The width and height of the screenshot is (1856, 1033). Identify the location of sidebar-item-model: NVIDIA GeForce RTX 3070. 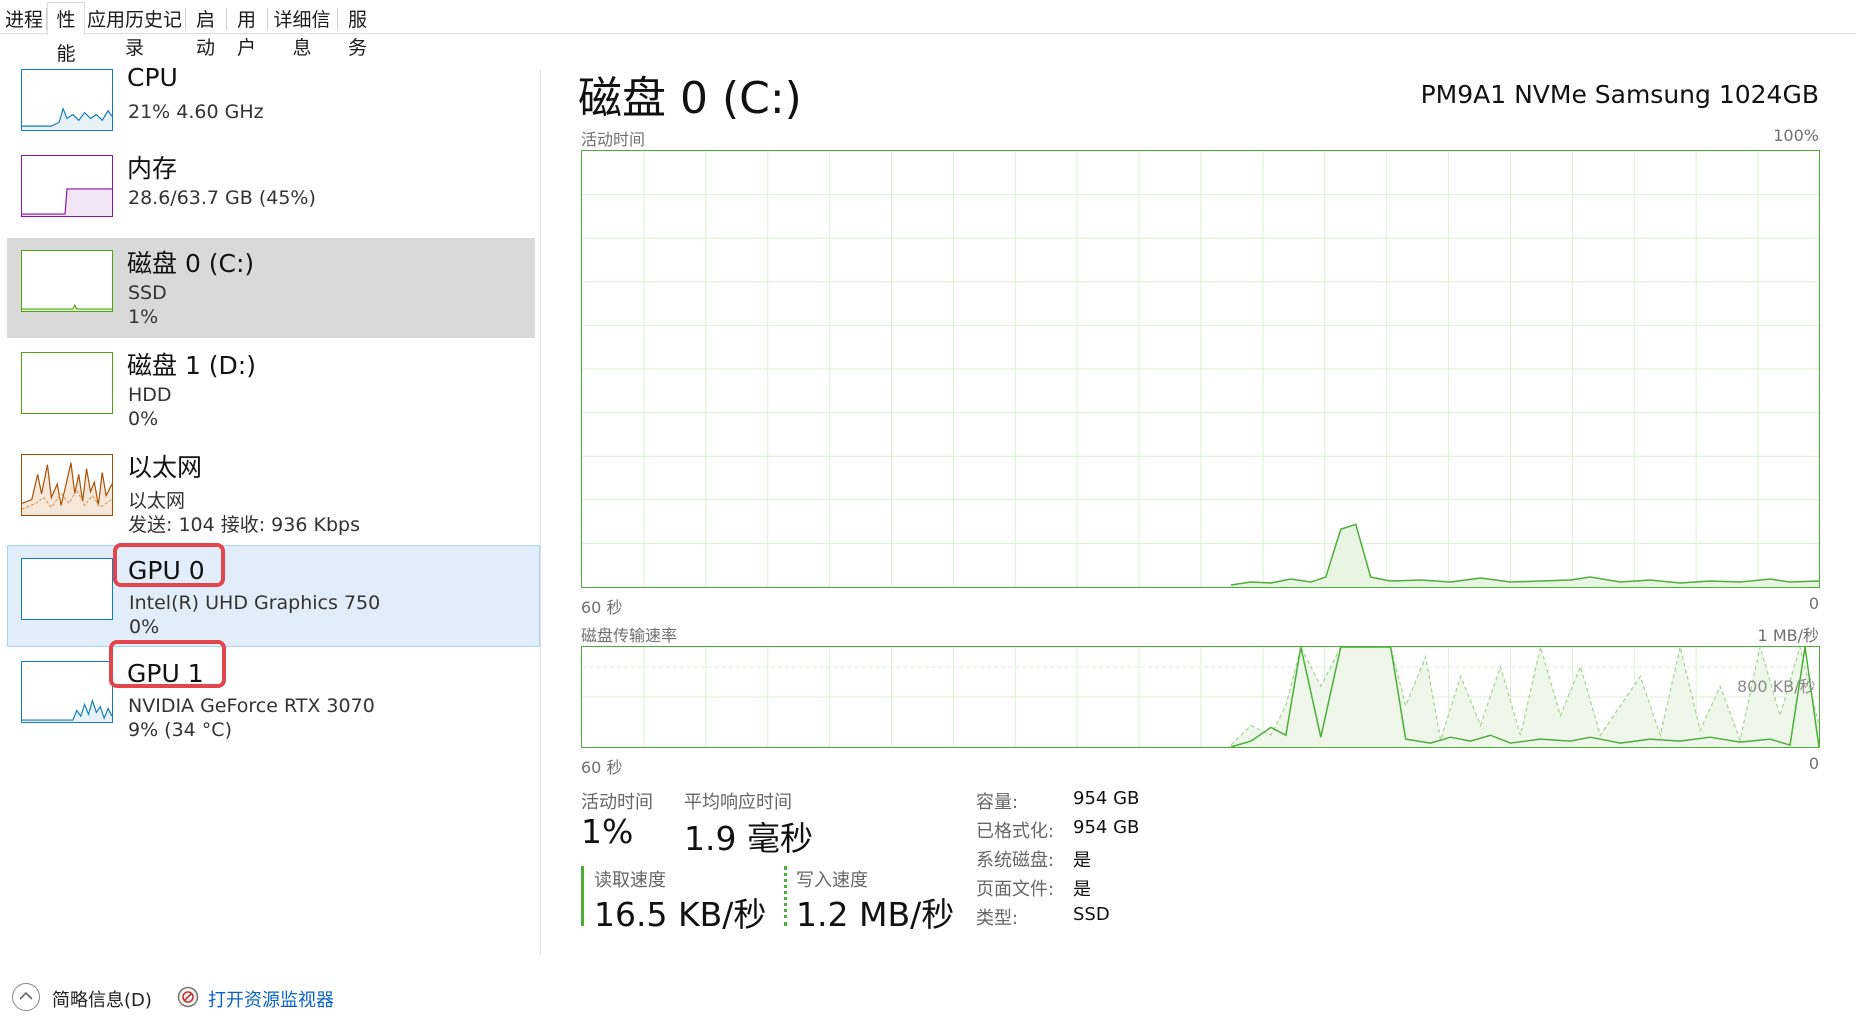
(251, 706).